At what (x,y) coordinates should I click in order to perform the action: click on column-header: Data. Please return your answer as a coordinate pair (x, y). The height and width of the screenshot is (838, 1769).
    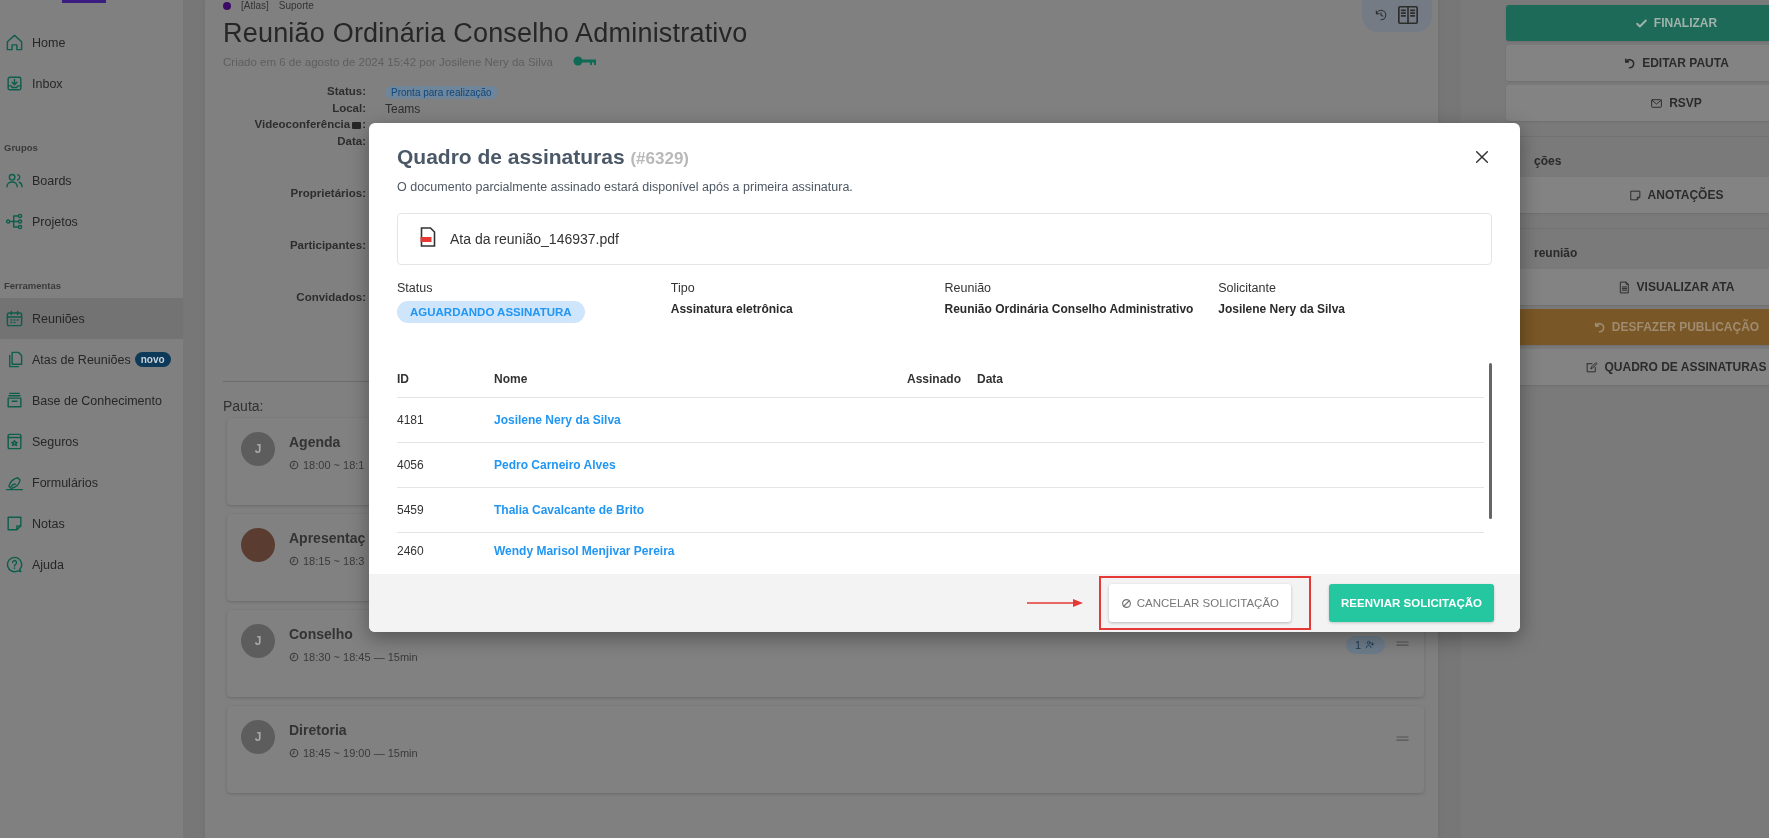
    Looking at the image, I should click on (1230, 379).